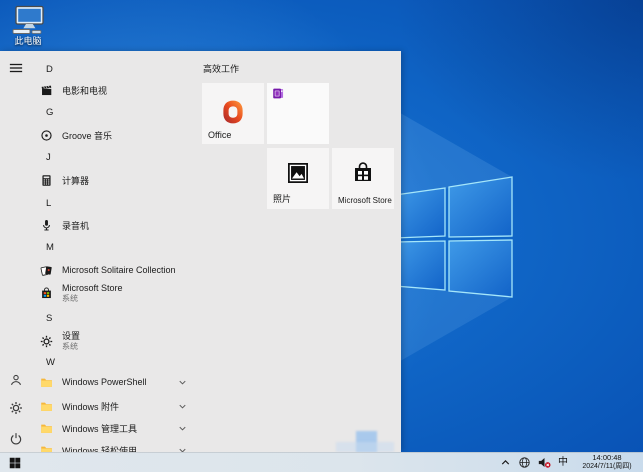 This screenshot has height=472, width=643. What do you see at coordinates (278, 93) in the screenshot?
I see `onenote-logo-icon` at bounding box center [278, 93].